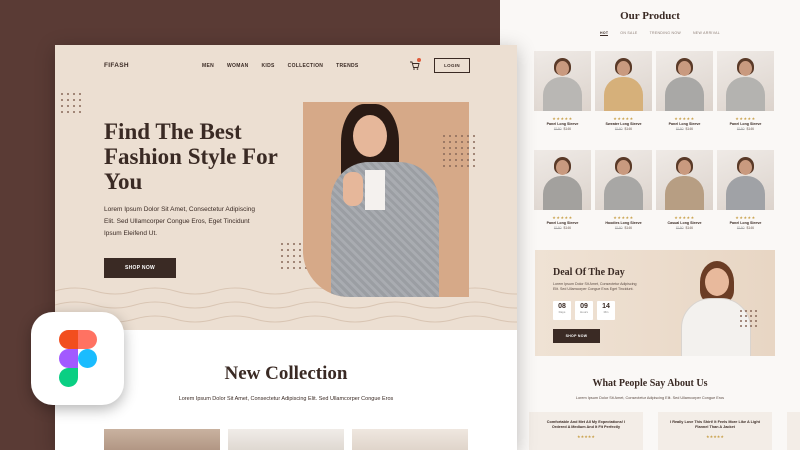 The image size is (800, 450). Describe the element at coordinates (706, 33) in the screenshot. I see `tab-new-arrival: NEW ARRIVAL` at that location.